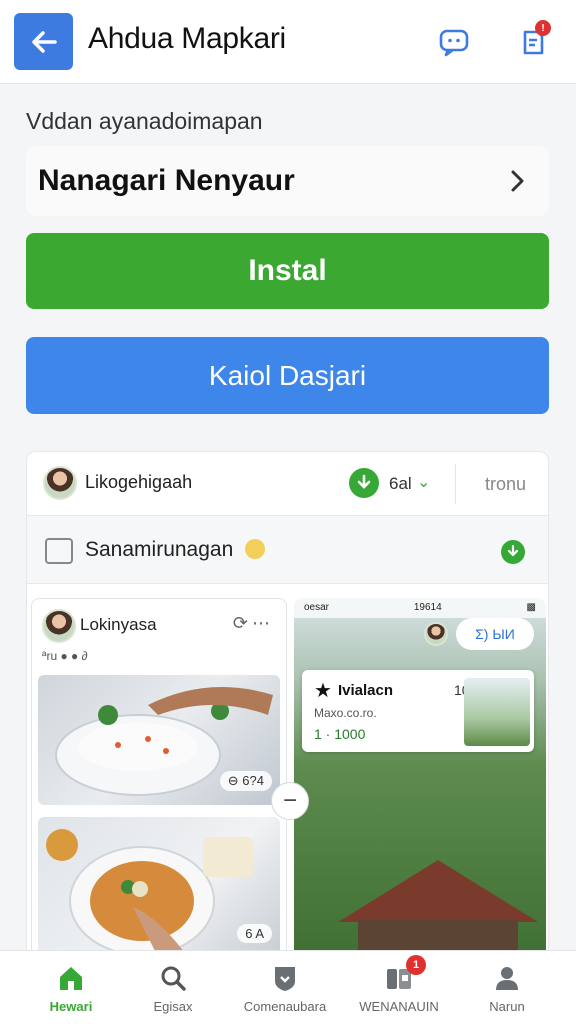  Describe the element at coordinates (531, 607) in the screenshot. I see `signal-icon: ▩` at that location.